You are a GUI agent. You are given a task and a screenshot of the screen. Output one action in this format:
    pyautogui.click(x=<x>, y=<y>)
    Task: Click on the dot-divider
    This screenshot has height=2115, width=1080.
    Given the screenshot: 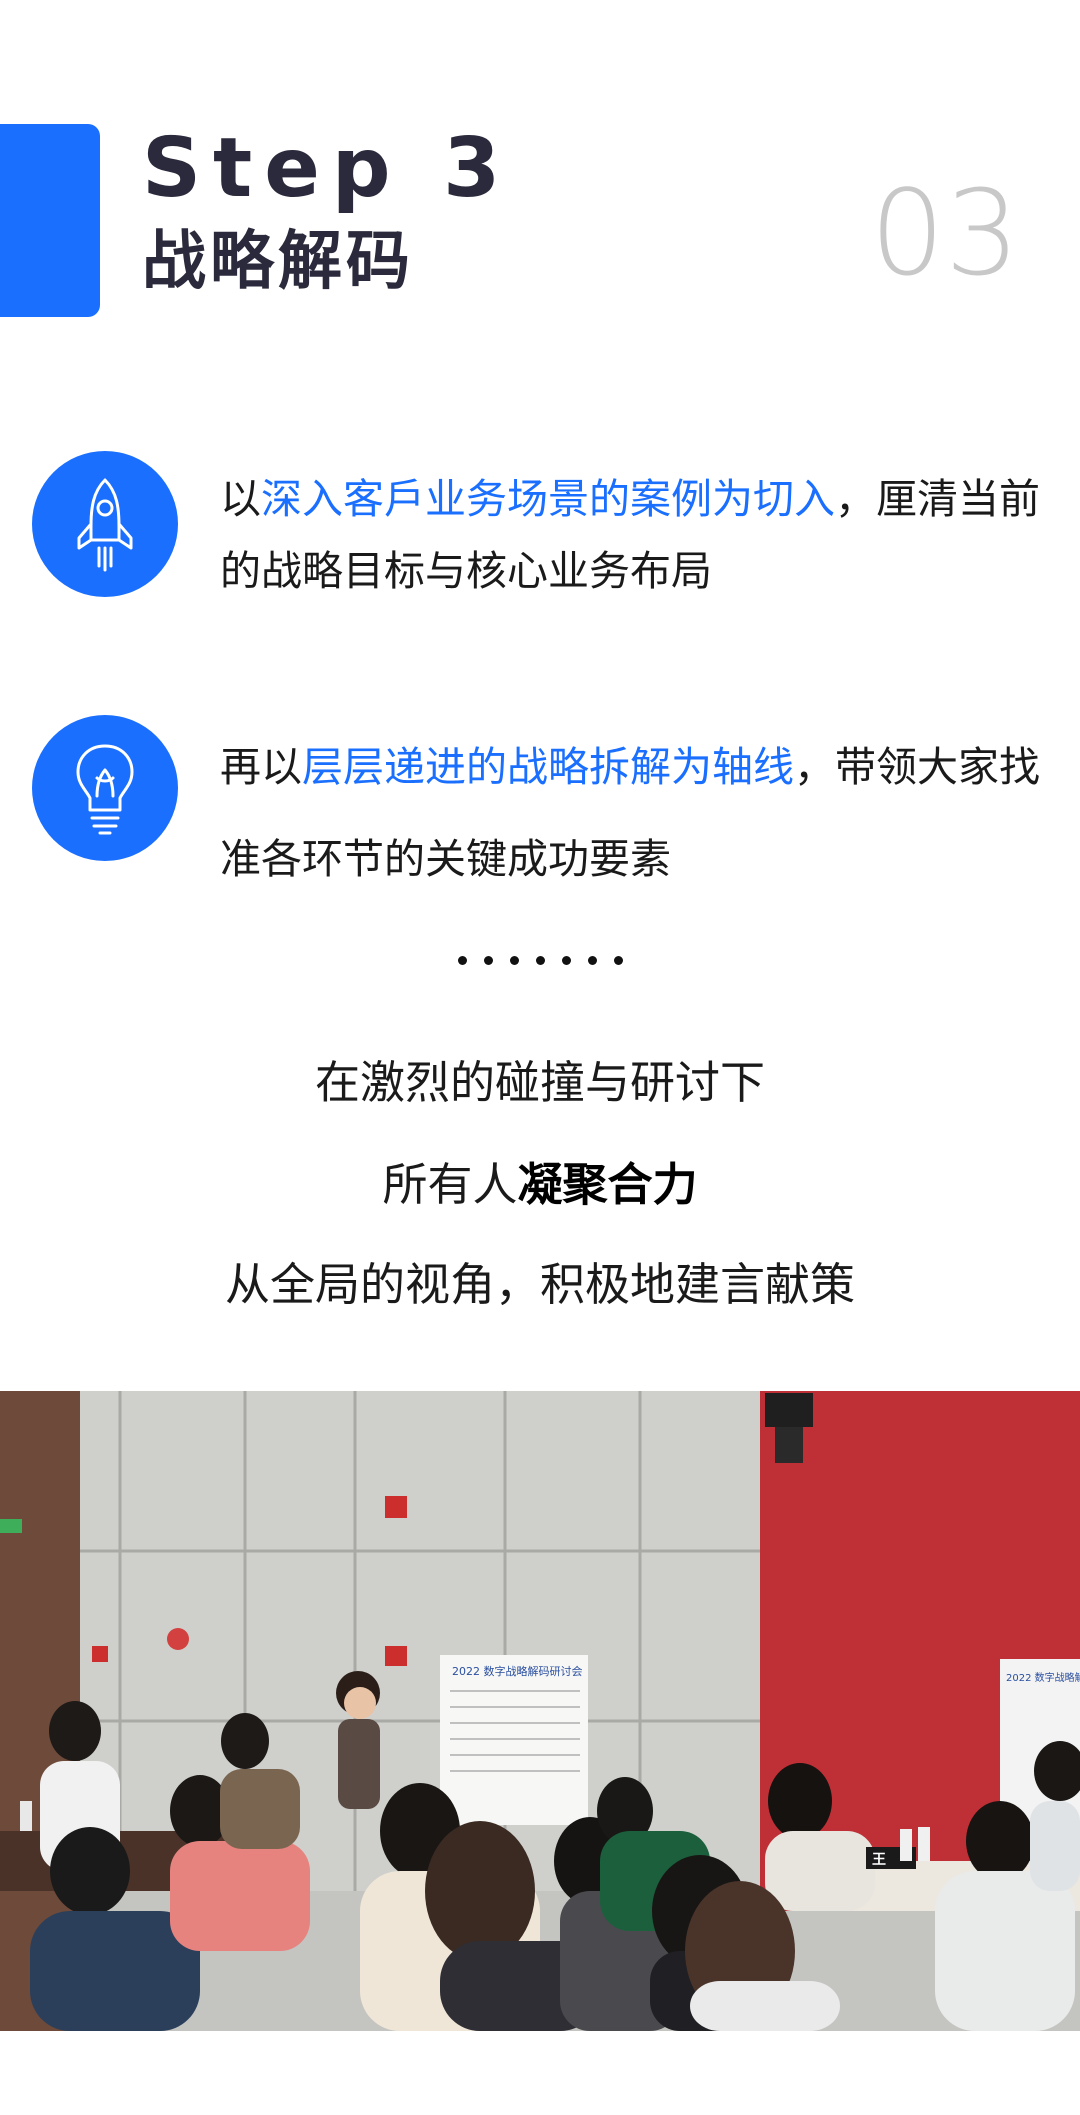 What is the action you would take?
    pyautogui.click(x=540, y=960)
    